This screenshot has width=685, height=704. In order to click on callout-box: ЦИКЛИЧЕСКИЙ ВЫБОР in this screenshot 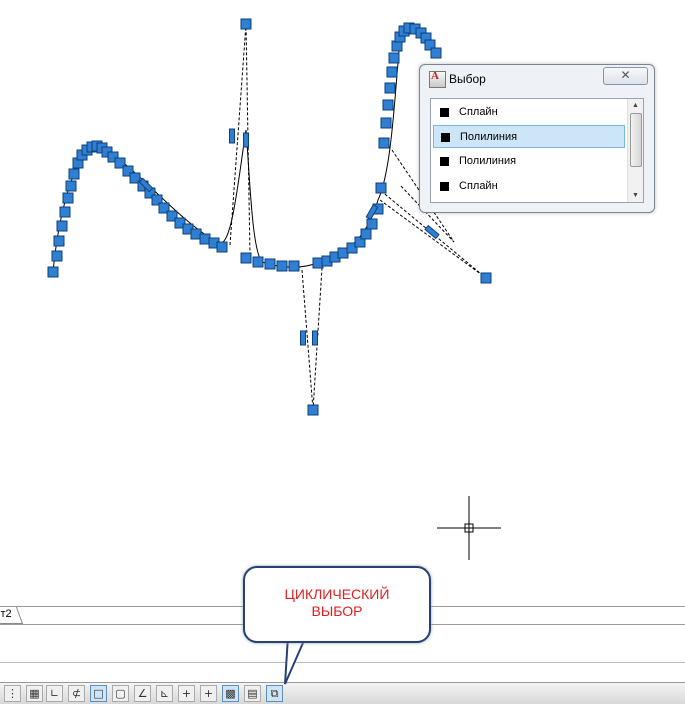, I will do `click(337, 604)`.